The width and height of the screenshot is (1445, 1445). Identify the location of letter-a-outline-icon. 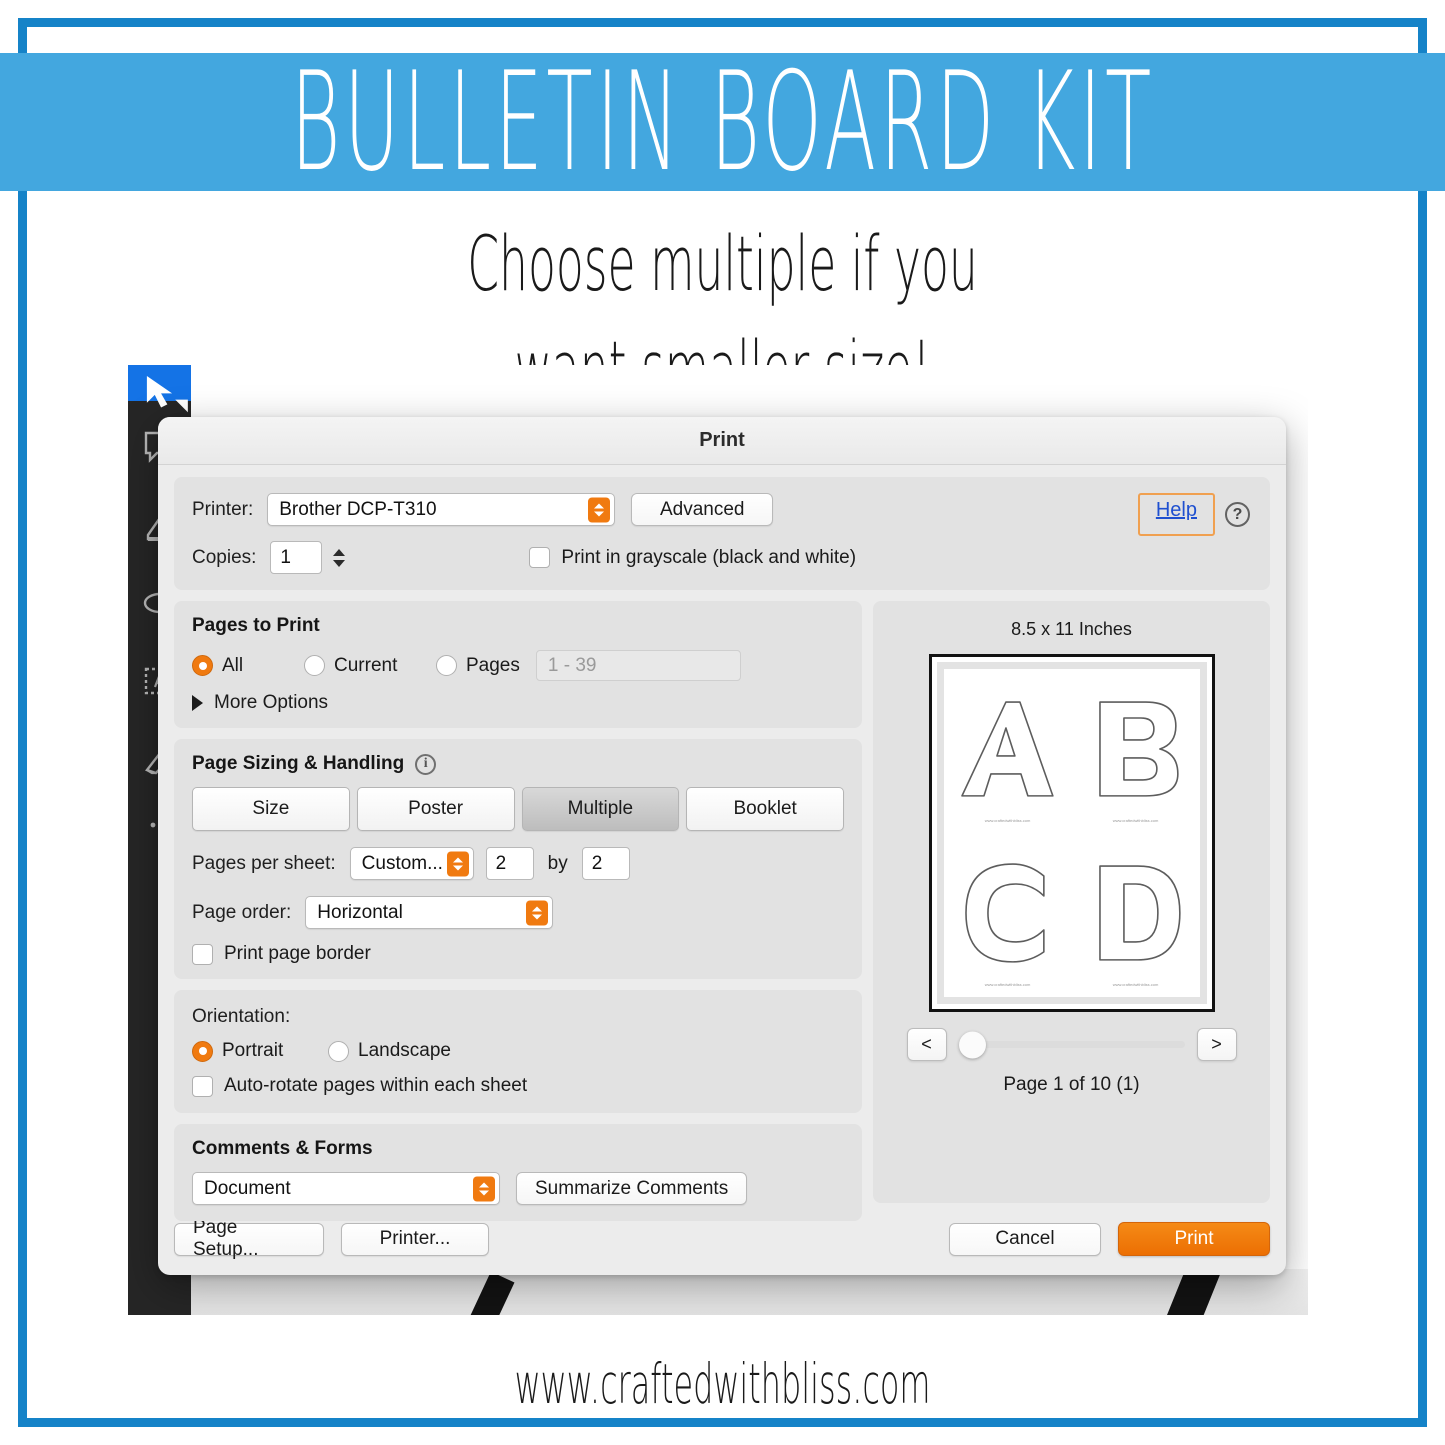
(1007, 749).